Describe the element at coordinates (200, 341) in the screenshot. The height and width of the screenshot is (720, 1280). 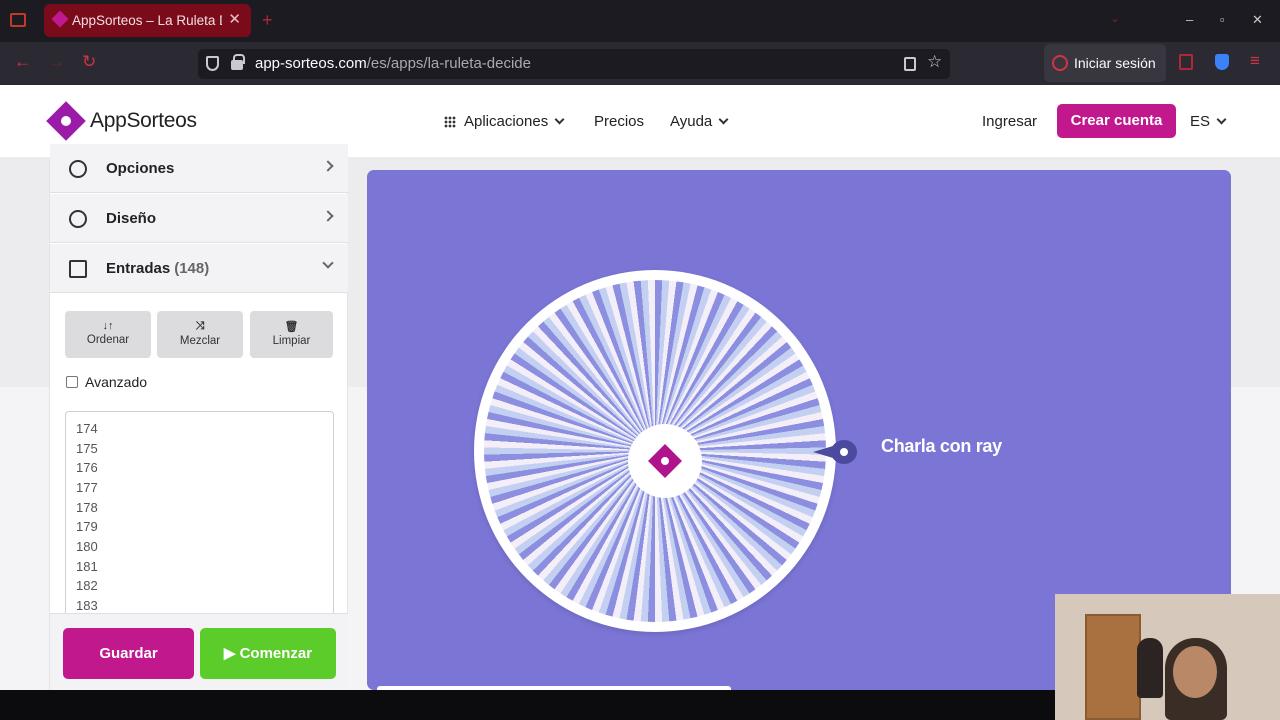
I see `shuffle-label: Mezclar` at that location.